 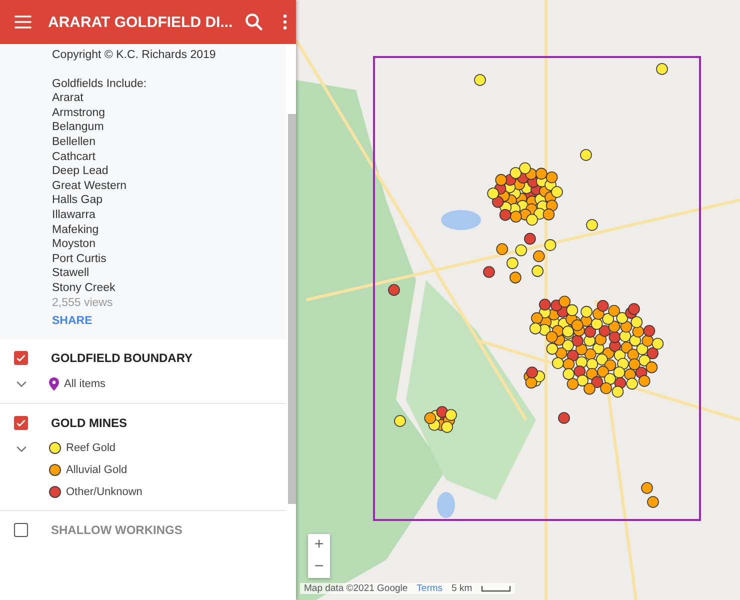 What do you see at coordinates (74, 142) in the screenshot?
I see `goldfield-name: Bellellen` at bounding box center [74, 142].